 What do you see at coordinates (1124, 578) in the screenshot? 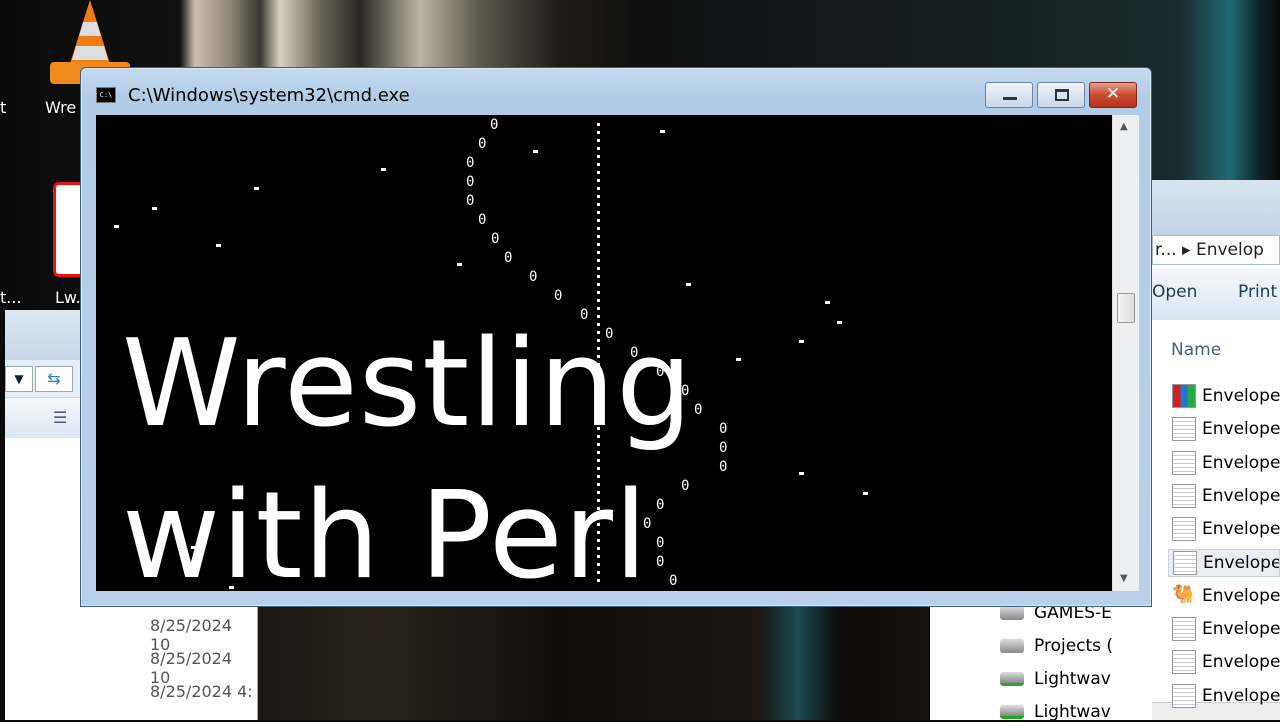
I see `scroll-down-icon: ▼` at bounding box center [1124, 578].